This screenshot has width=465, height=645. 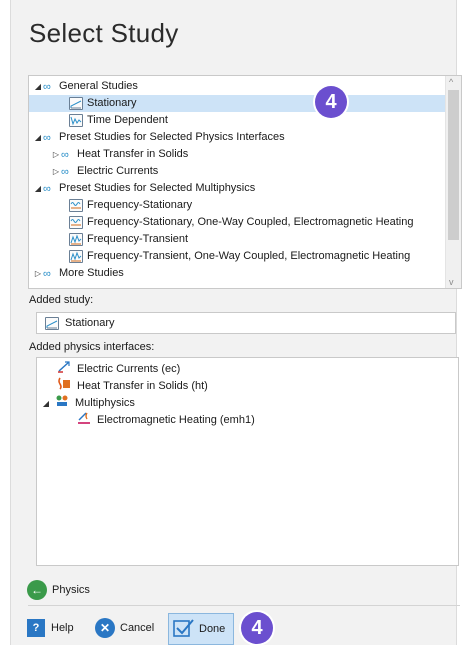 I want to click on tree-item-label: Frequency-Transient, so click(x=138, y=239).